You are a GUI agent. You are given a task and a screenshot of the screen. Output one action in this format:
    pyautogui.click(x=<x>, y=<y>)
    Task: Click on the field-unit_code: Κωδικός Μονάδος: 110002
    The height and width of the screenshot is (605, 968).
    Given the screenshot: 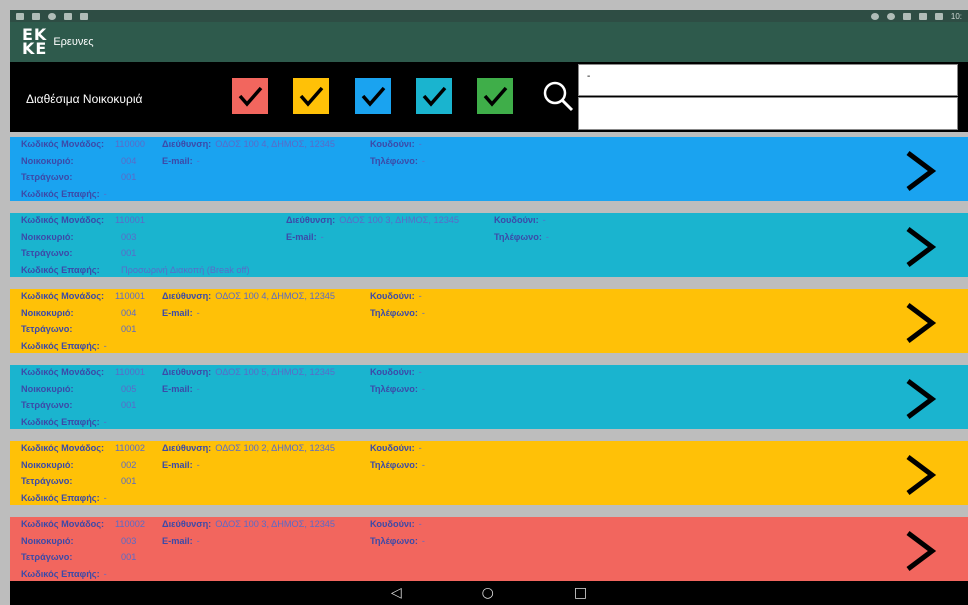 What is the action you would take?
    pyautogui.click(x=83, y=524)
    